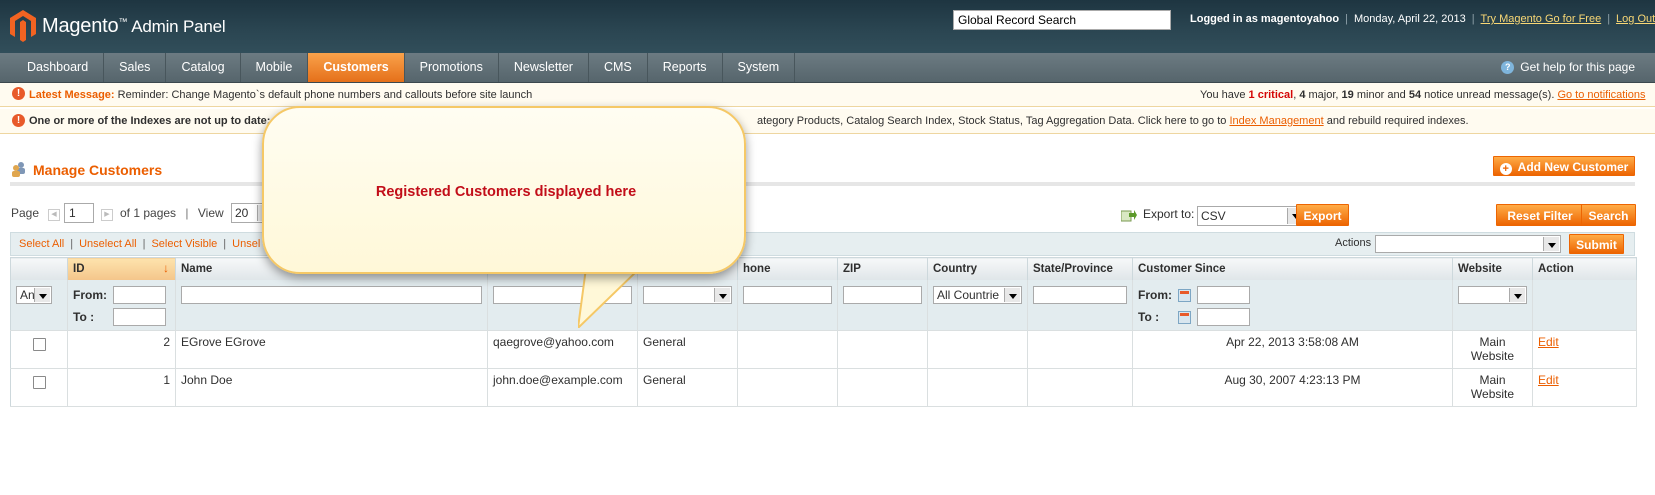 The image size is (1655, 495). Describe the element at coordinates (687, 295) in the screenshot. I see `group-filter-select` at that location.